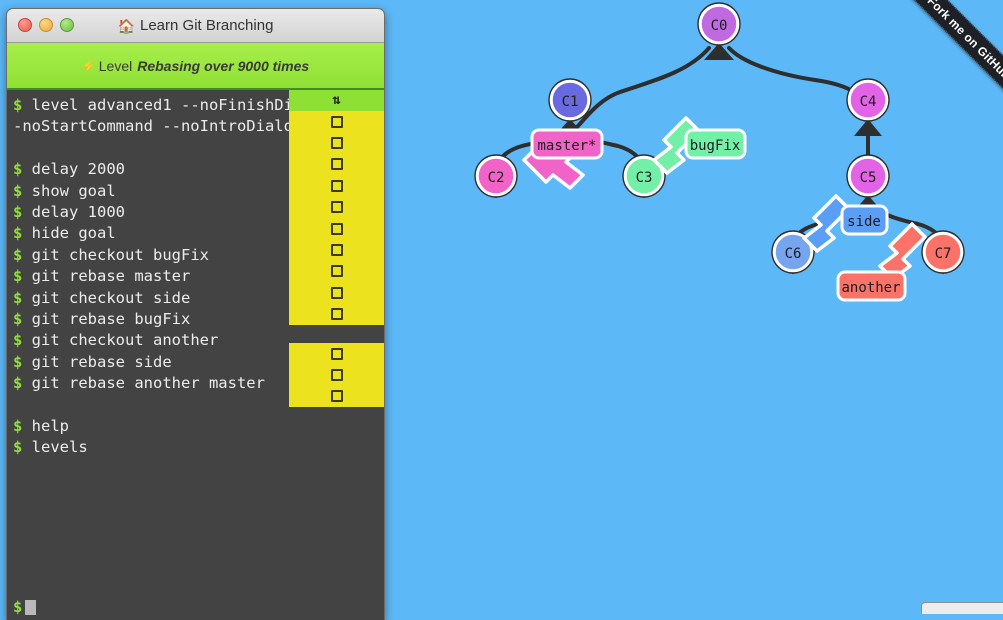 This screenshot has width=1003, height=620. What do you see at coordinates (126, 25) in the screenshot?
I see `home-icon: 🏠` at bounding box center [126, 25].